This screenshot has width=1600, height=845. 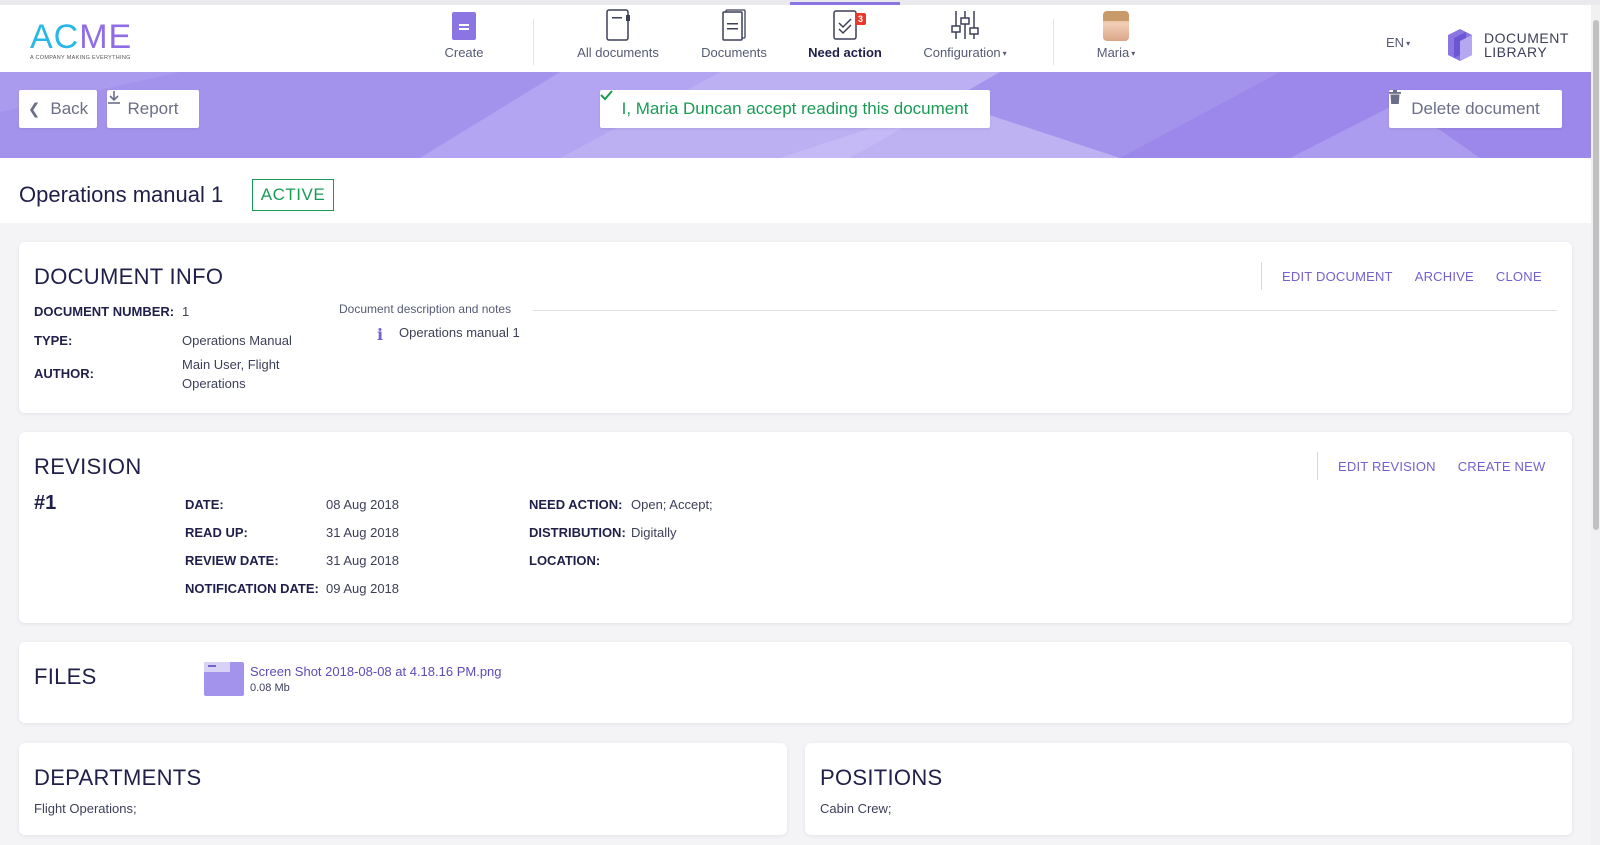 What do you see at coordinates (69, 108) in the screenshot?
I see `back-button-label: Back` at bounding box center [69, 108].